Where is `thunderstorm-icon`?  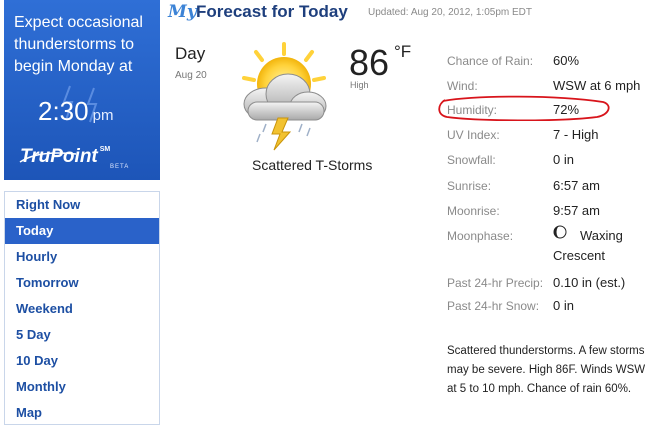 thunderstorm-icon is located at coordinates (284, 96).